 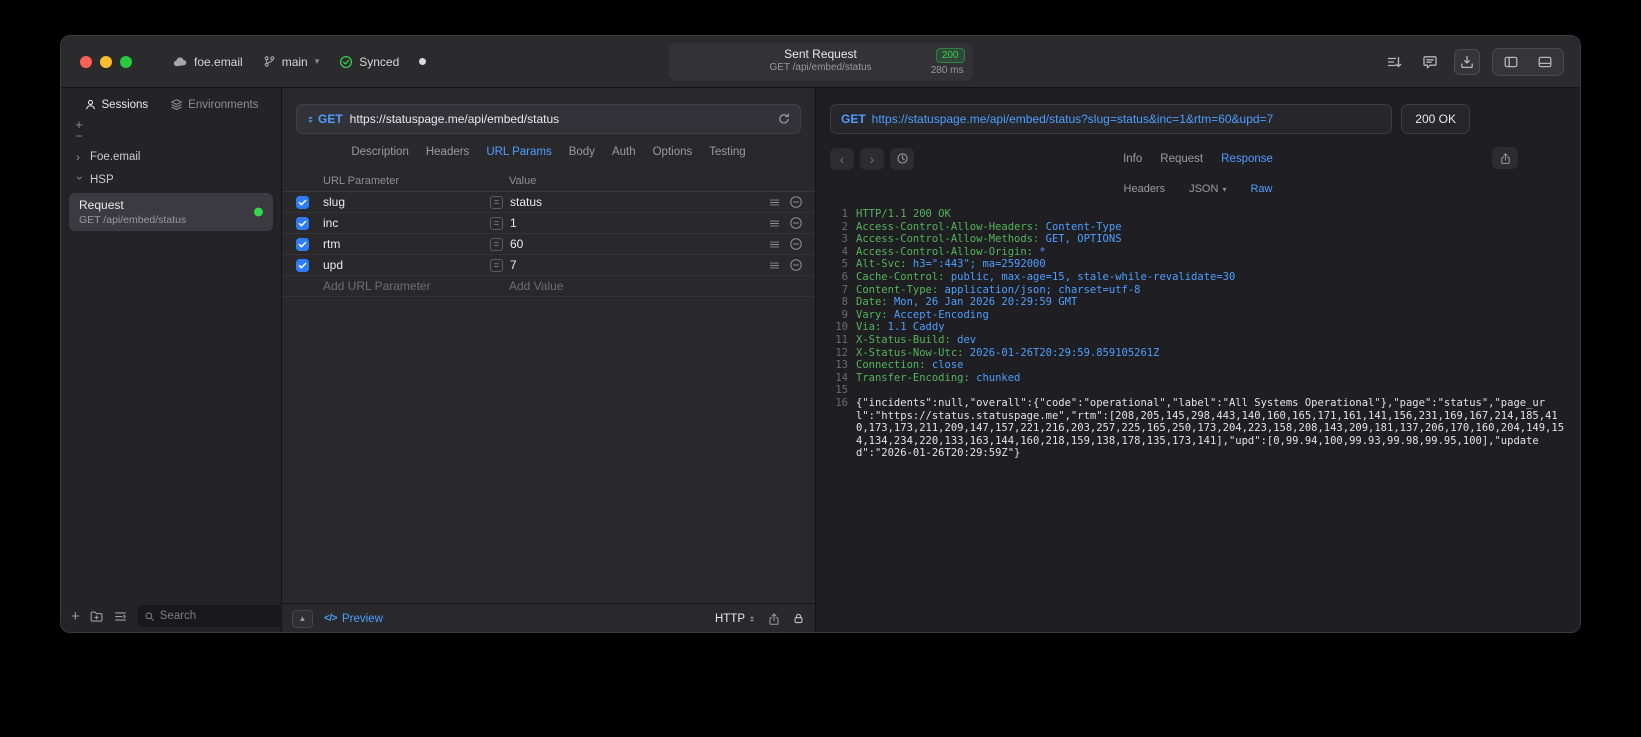 I want to click on line-number: 15, so click(x=841, y=390).